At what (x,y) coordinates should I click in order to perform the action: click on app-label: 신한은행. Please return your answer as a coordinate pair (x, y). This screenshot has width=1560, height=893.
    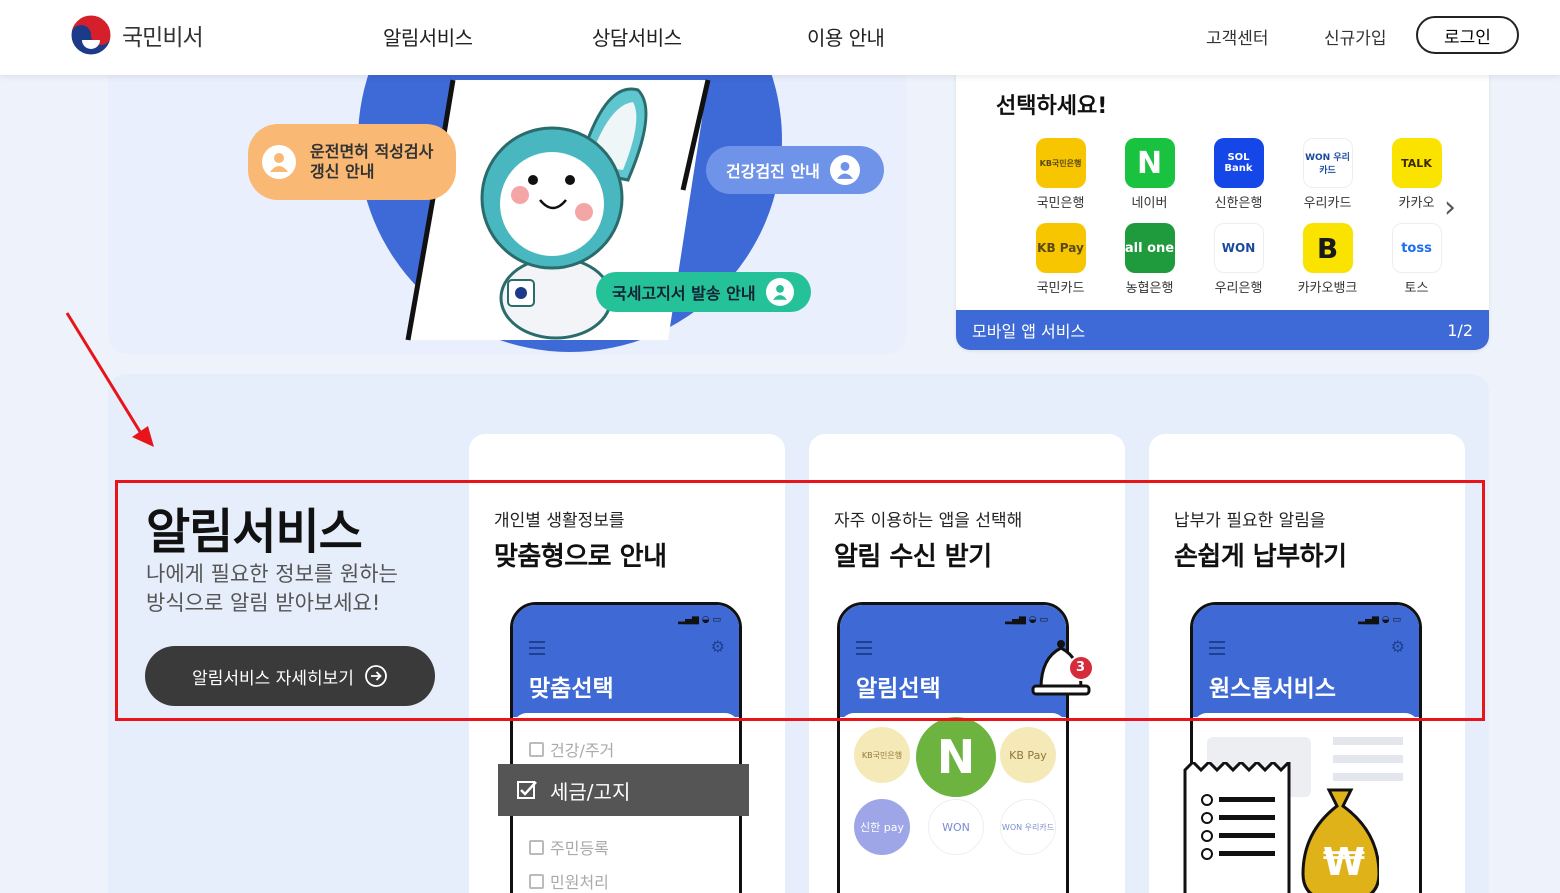
    Looking at the image, I should click on (1238, 203).